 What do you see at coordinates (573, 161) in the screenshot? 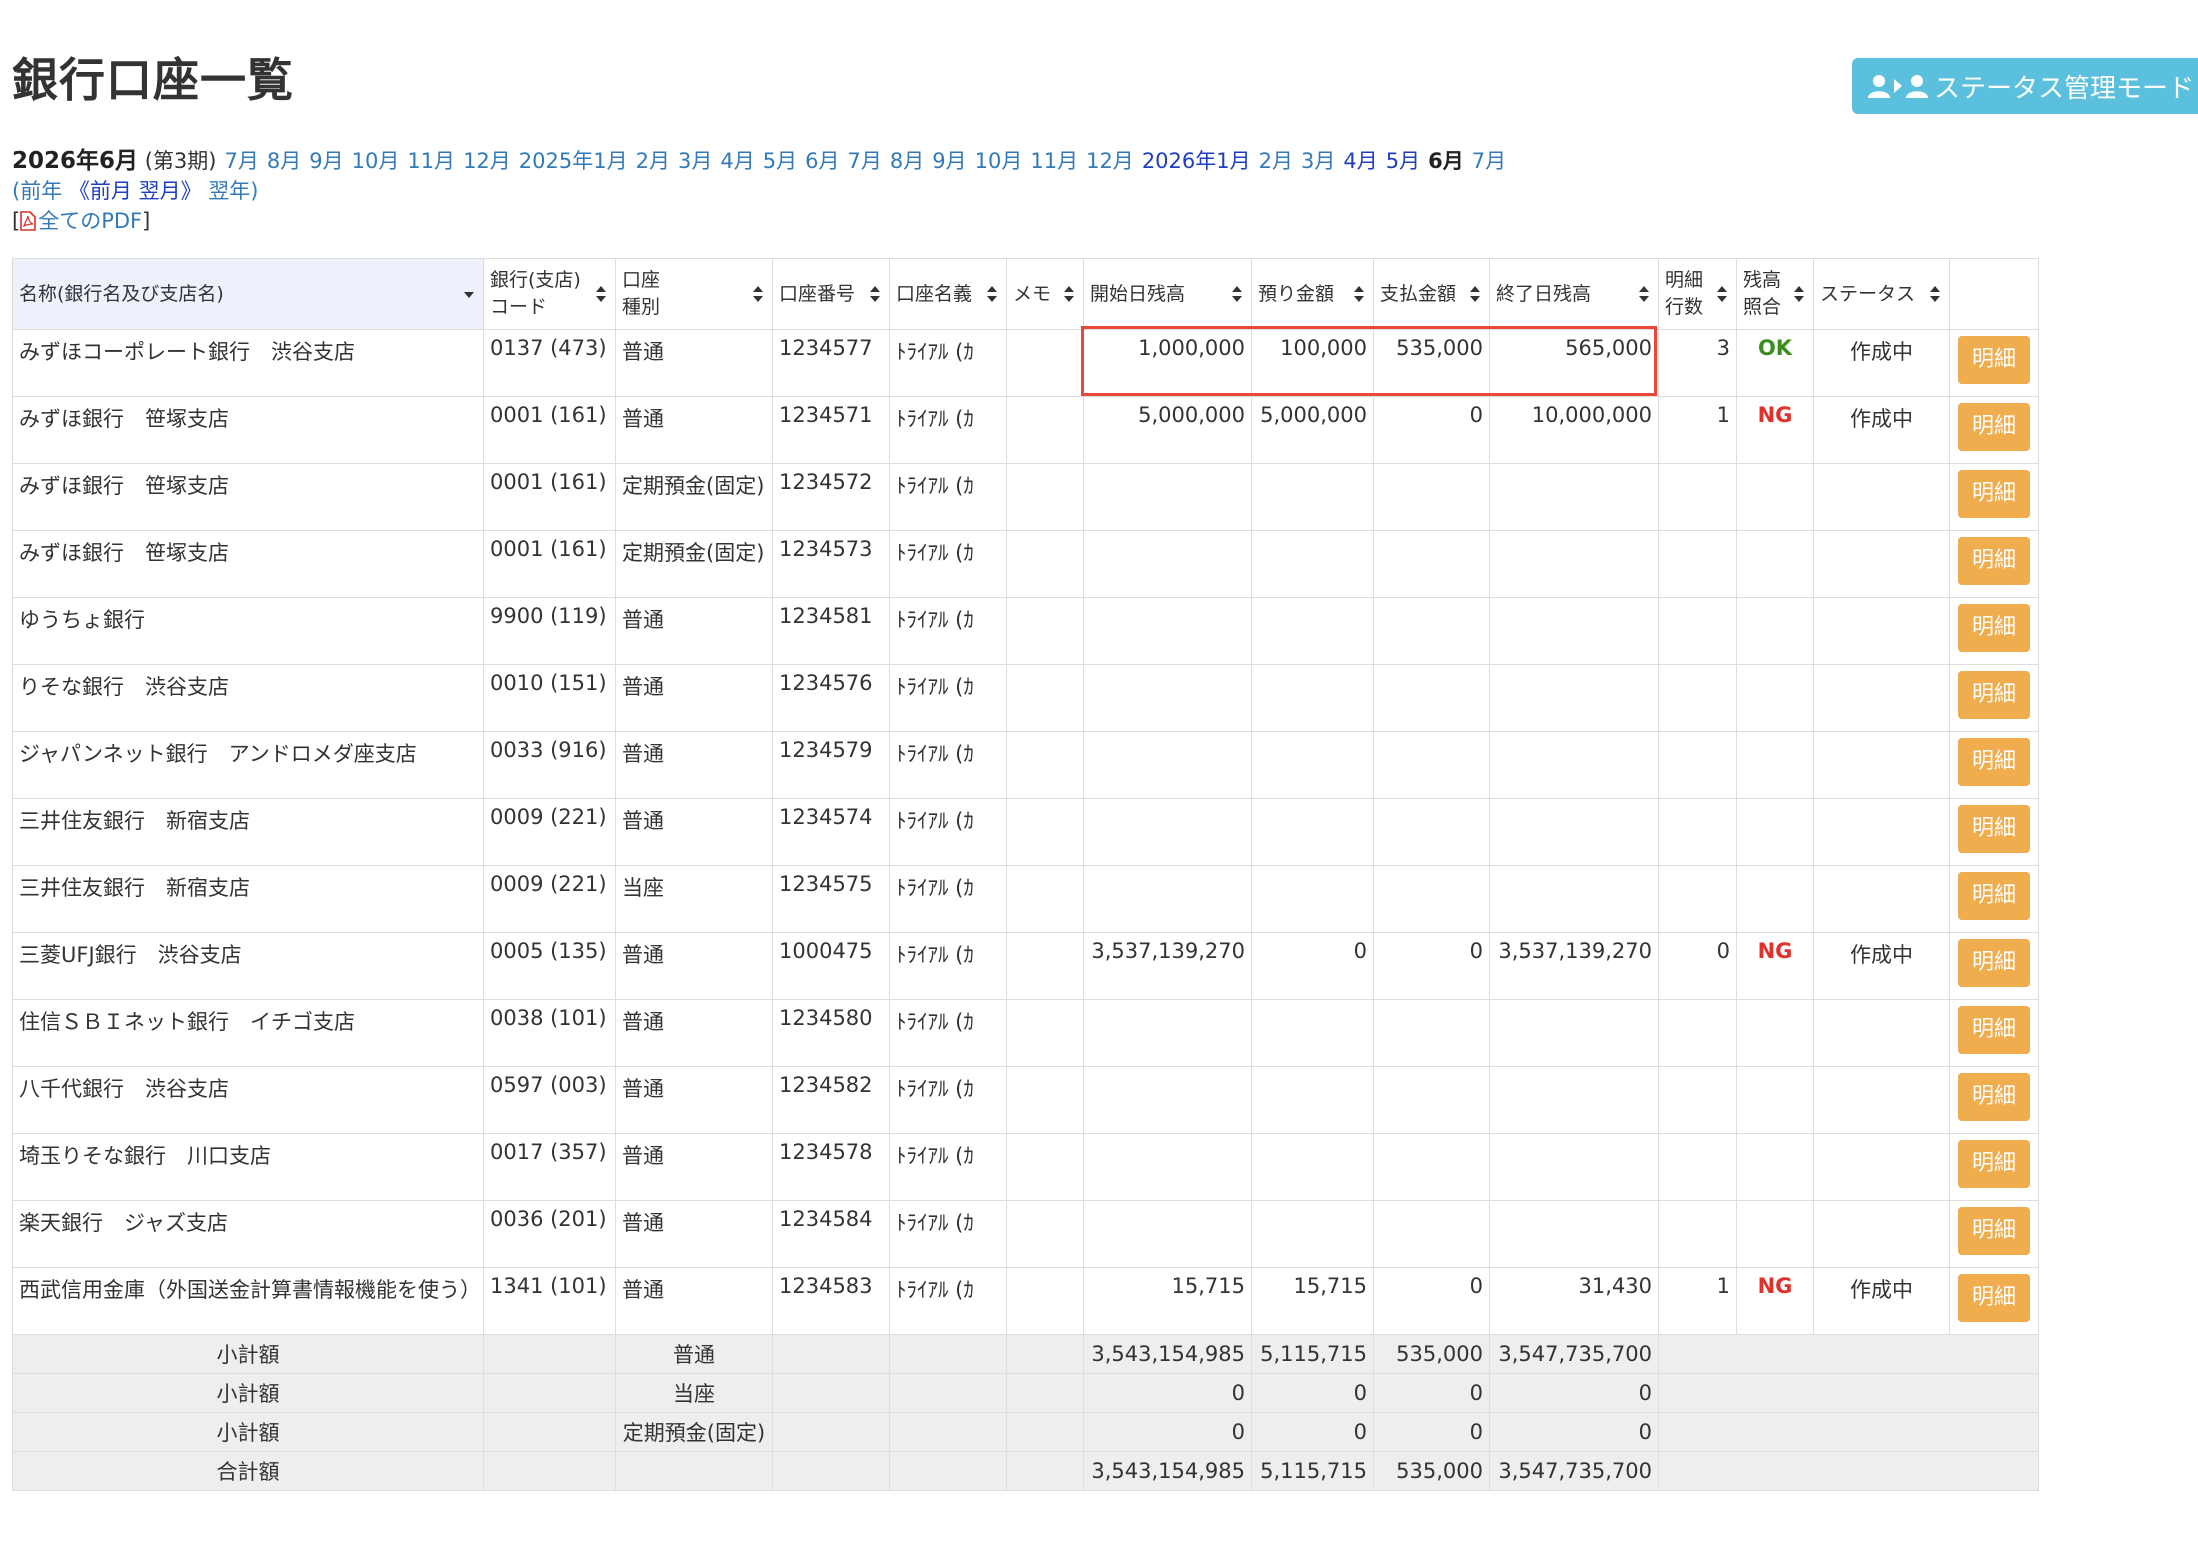
I see `month-link: 2025年1月` at bounding box center [573, 161].